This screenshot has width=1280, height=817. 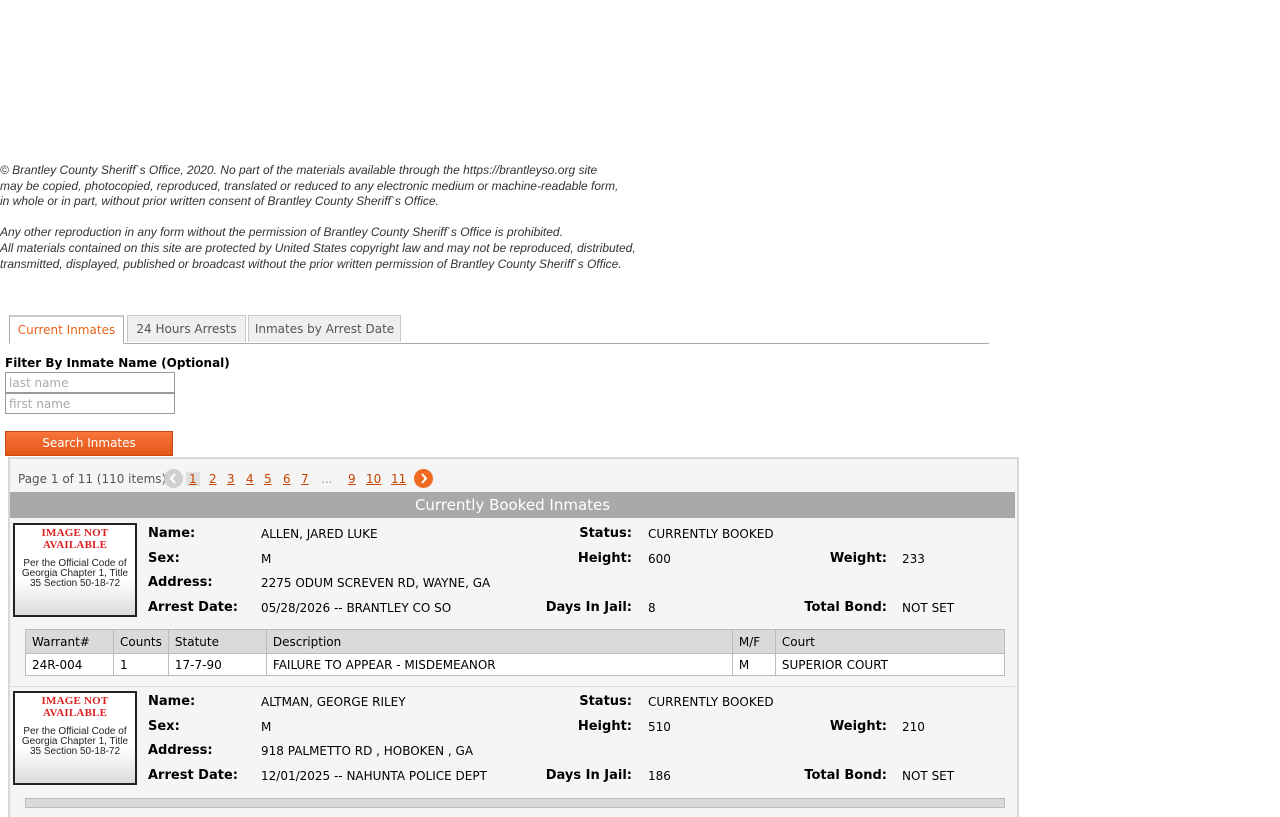 I want to click on page-link: 4, so click(x=250, y=479).